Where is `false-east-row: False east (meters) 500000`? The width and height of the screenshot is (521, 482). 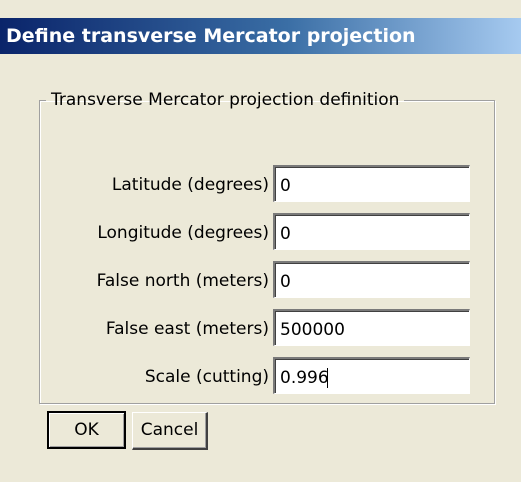
false-east-row: False east (meters) 500000 is located at coordinates (268, 329).